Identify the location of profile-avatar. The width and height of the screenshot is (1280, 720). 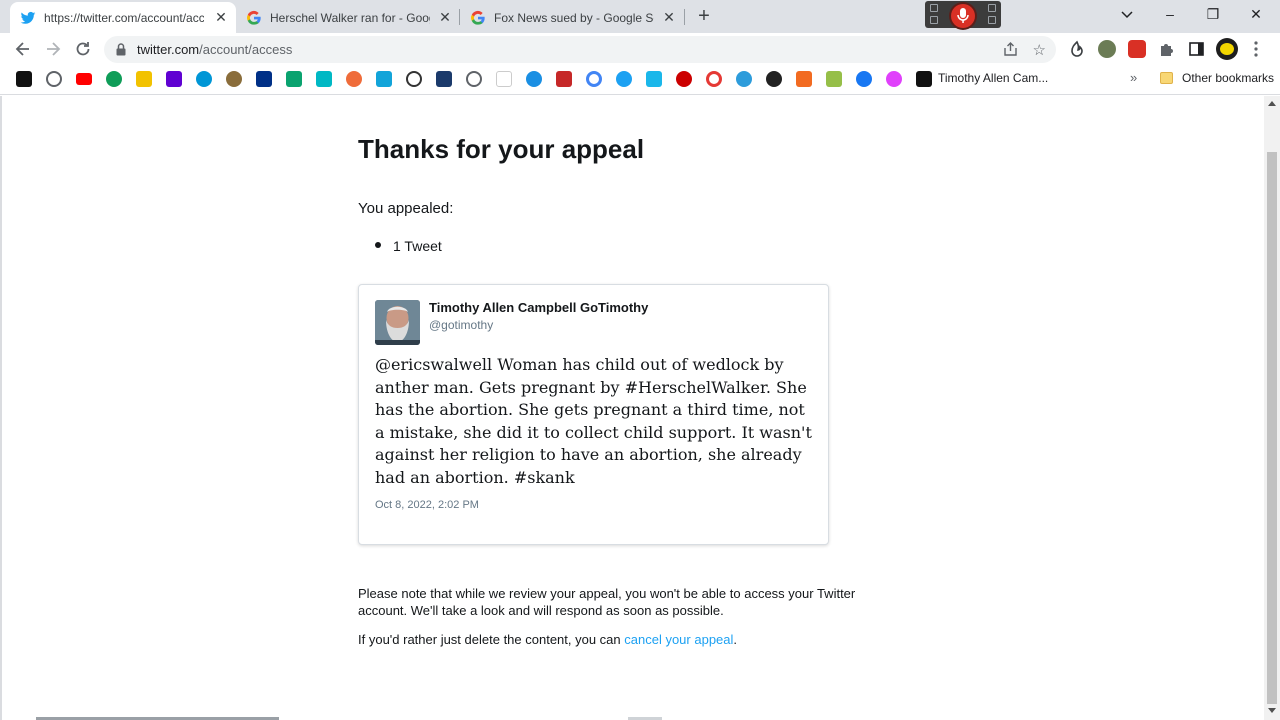
(1227, 49).